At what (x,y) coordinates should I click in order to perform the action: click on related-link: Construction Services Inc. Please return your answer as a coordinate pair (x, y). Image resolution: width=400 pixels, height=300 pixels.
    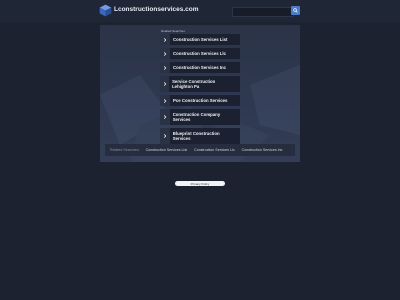
    Looking at the image, I should click on (266, 150).